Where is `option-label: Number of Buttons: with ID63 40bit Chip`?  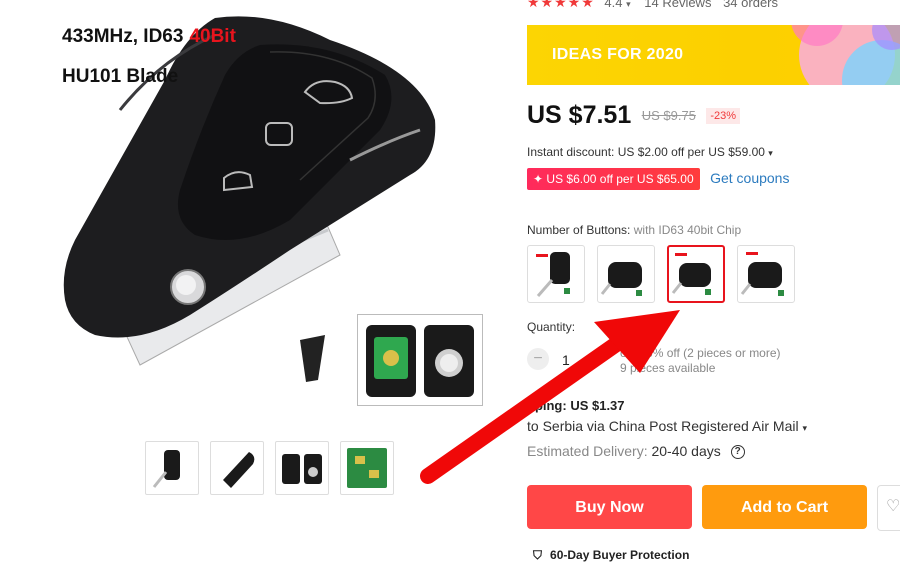
option-label: Number of Buttons: with ID63 40bit Chip is located at coordinates (634, 230).